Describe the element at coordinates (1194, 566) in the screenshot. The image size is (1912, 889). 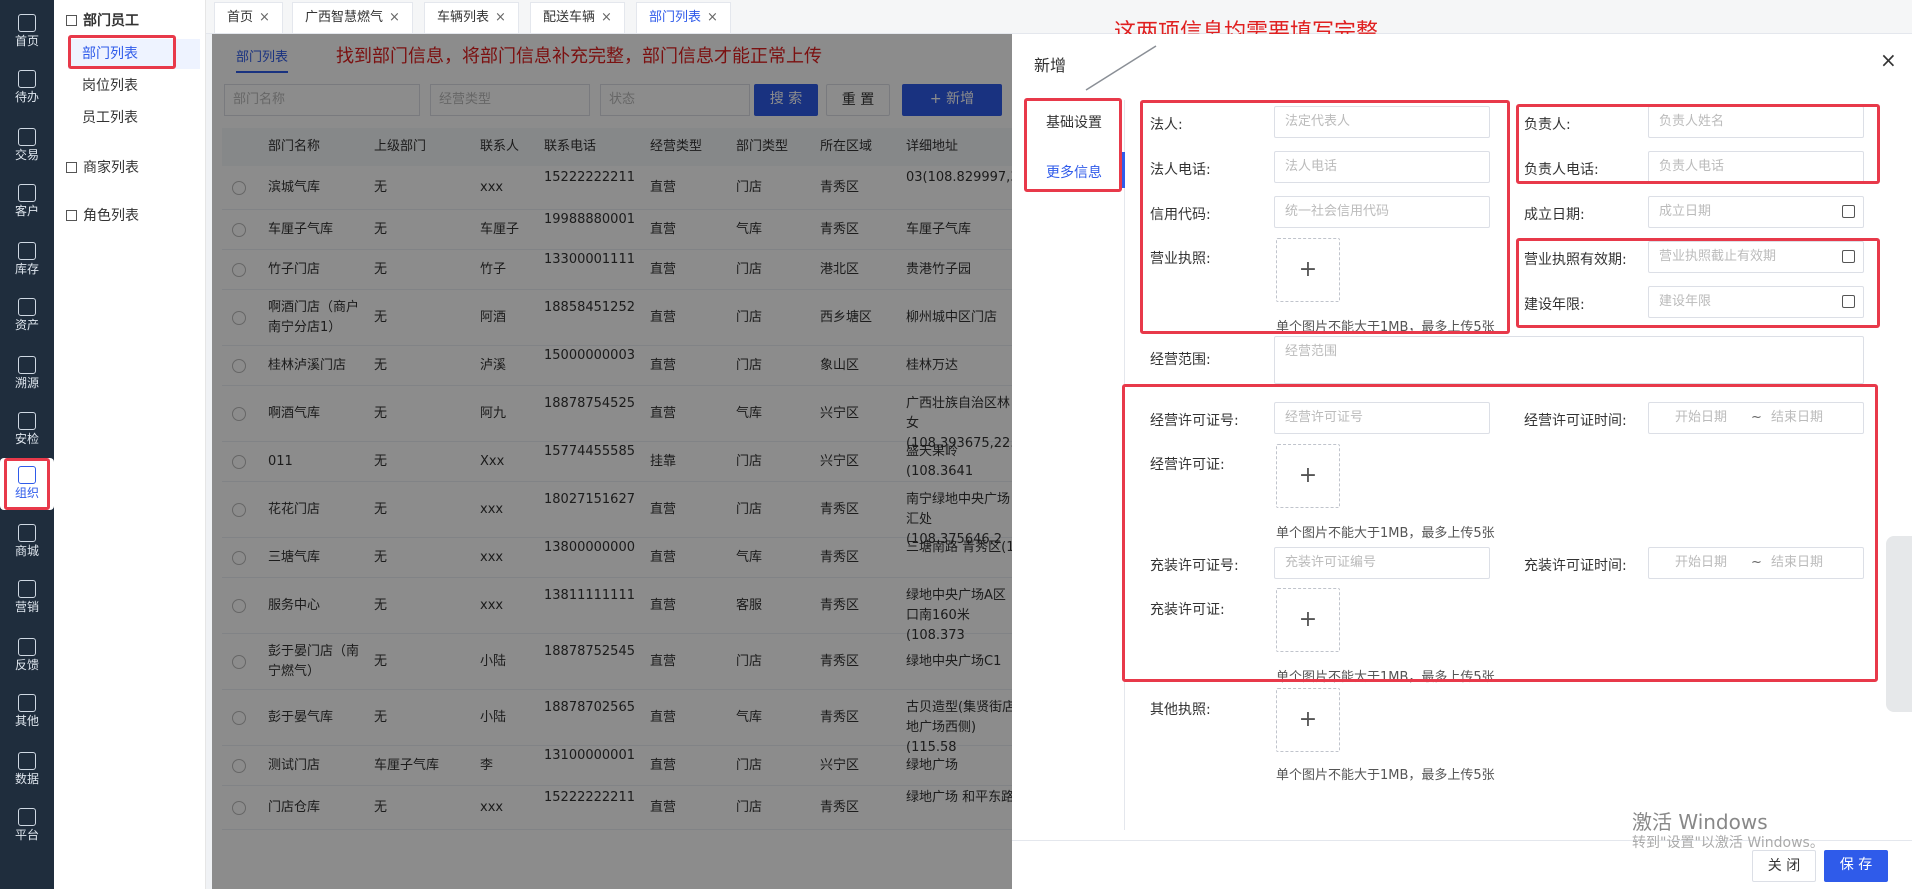
I see `fill-license-no-label: 充装许可证号:` at that location.